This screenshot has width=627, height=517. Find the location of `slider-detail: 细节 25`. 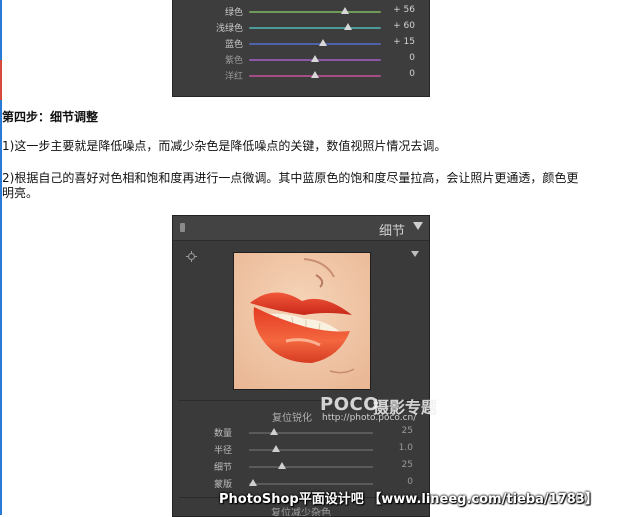

slider-detail: 细节 25 is located at coordinates (301, 466).